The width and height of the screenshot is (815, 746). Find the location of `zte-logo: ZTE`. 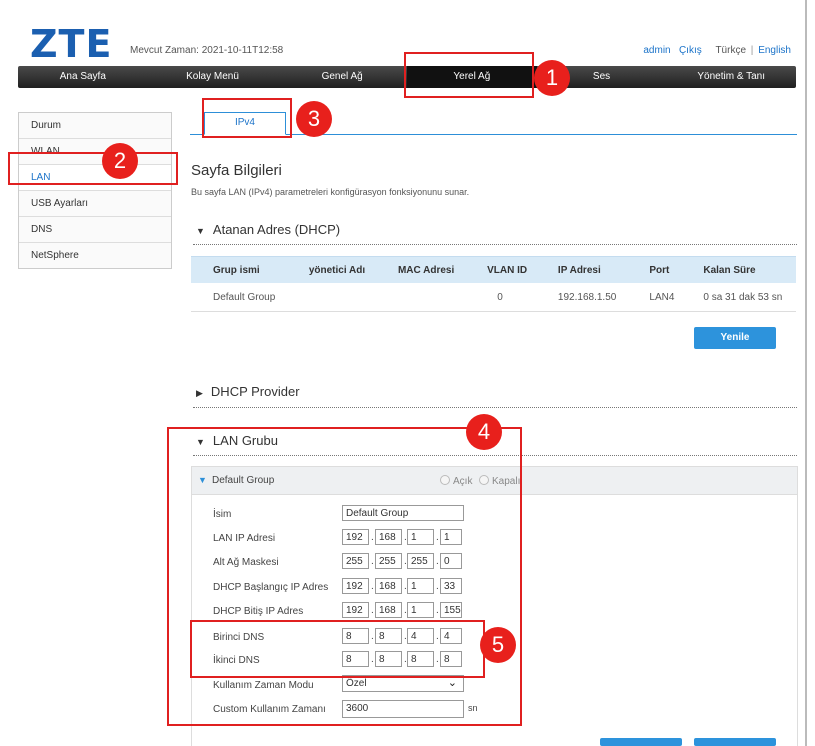

zte-logo: ZTE is located at coordinates (71, 44).